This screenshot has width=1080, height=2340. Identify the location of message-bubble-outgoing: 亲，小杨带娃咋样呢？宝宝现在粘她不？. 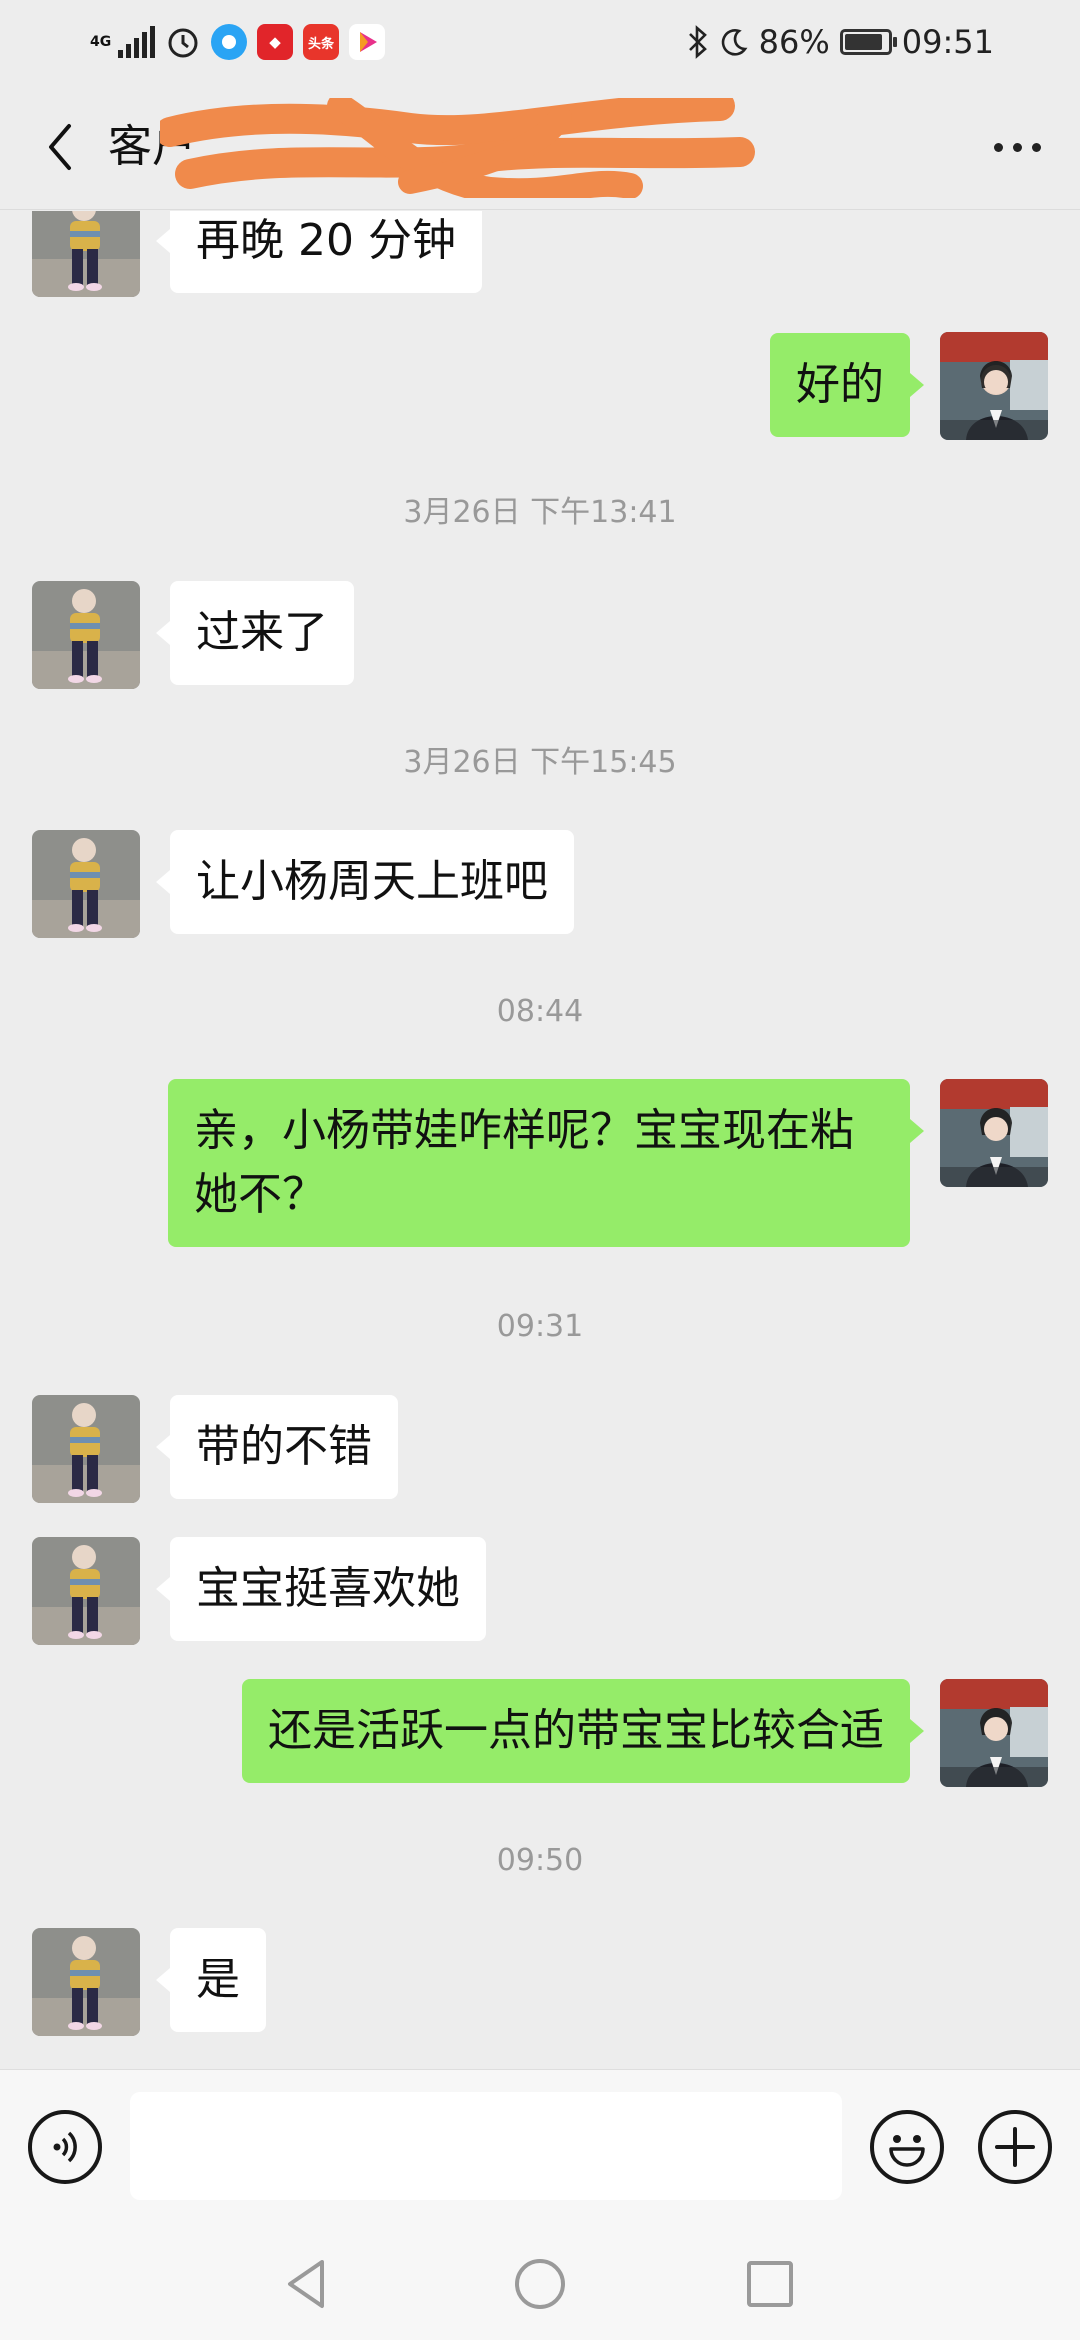
(546, 1163).